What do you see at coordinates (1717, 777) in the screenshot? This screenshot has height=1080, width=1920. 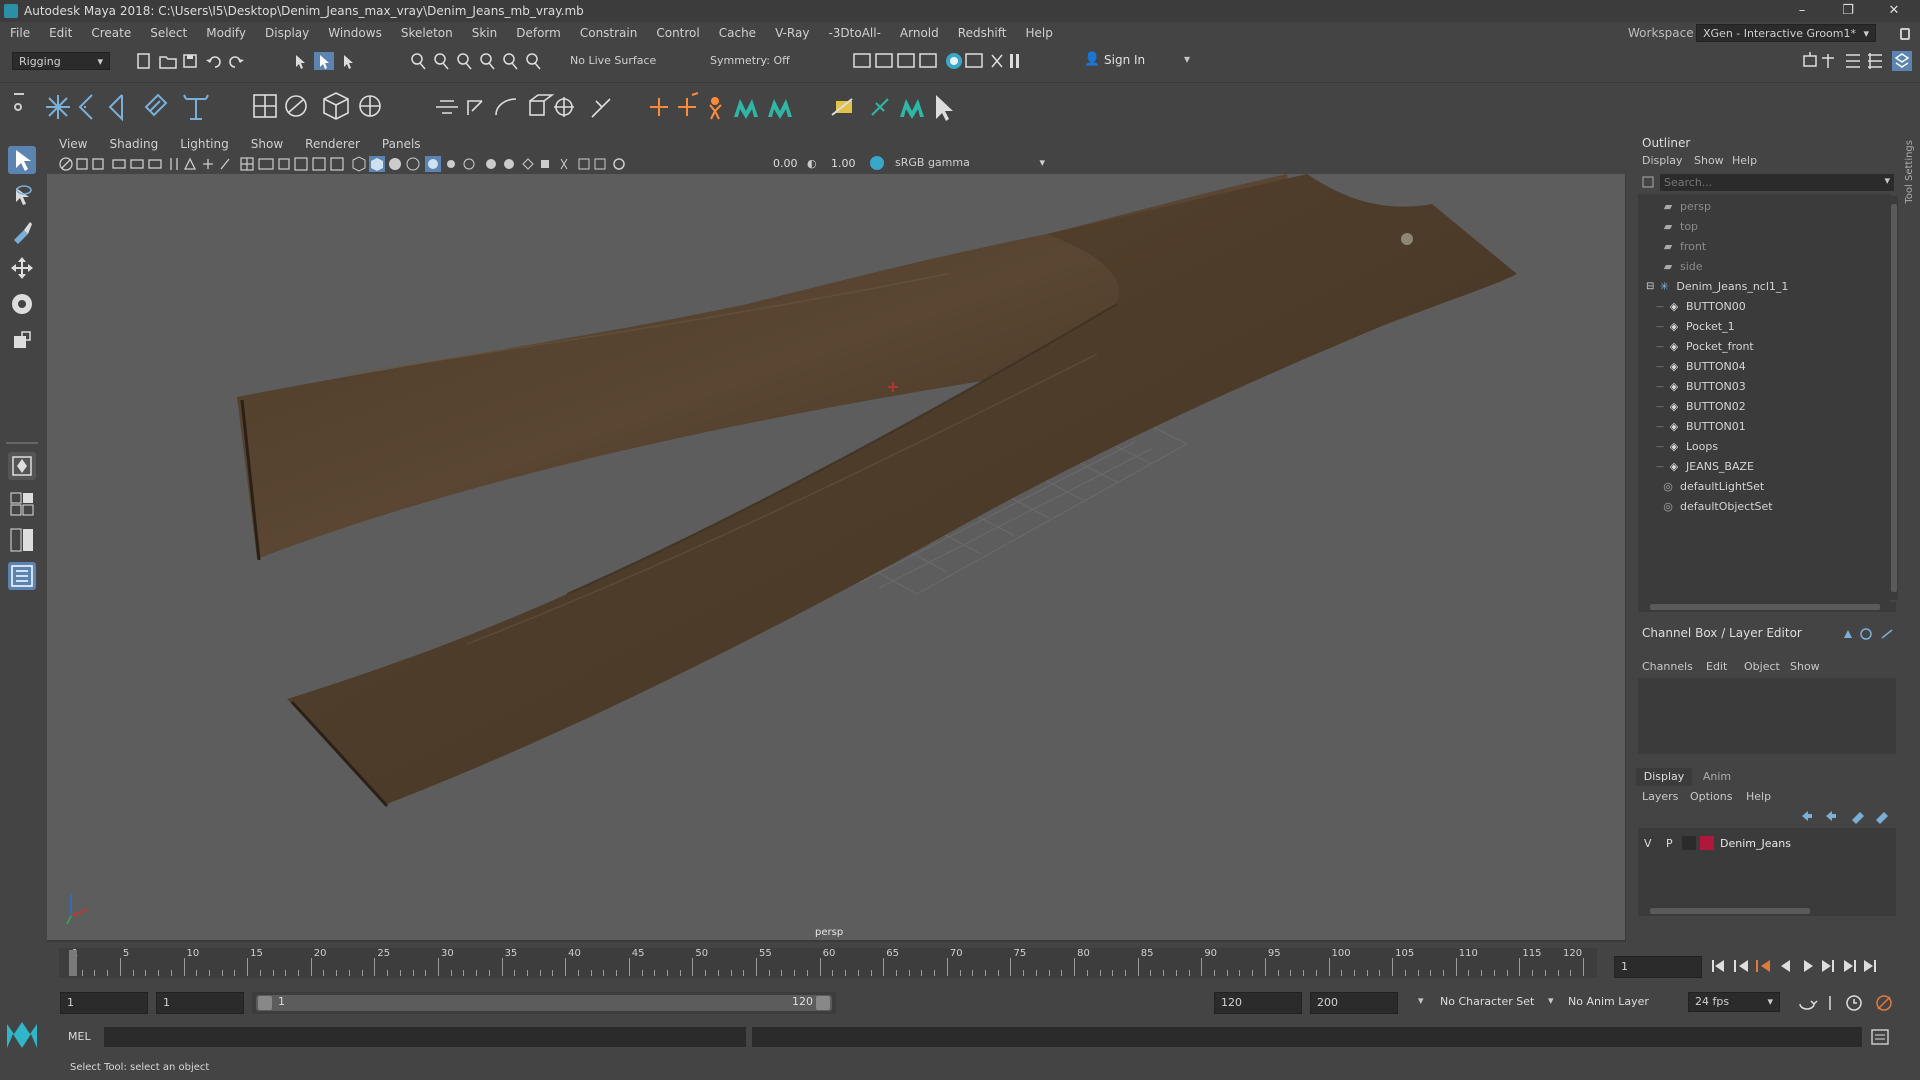 I see `layer-tab-anim: Anim` at bounding box center [1717, 777].